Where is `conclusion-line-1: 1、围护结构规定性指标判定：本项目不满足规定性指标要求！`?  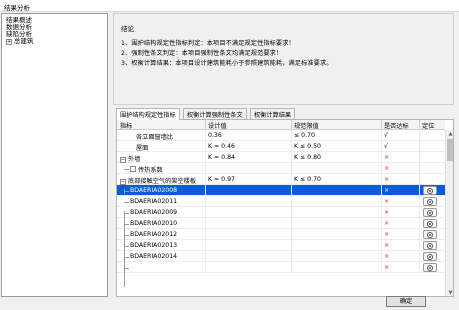 conclusion-line-1: 1、围护结构规定性指标判定：本项目不满足规定性指标要求！ is located at coordinates (208, 43).